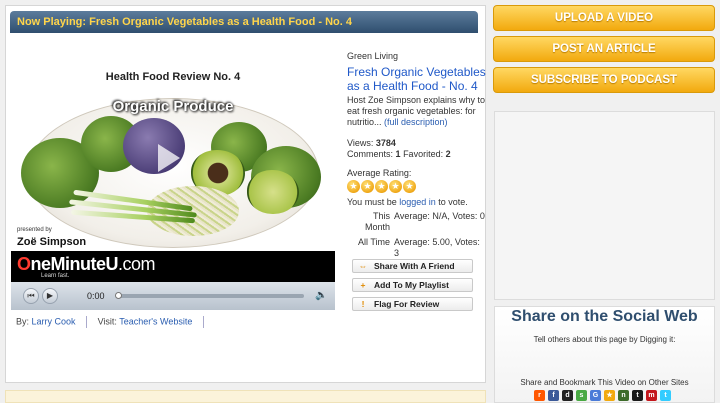 The width and height of the screenshot is (720, 403). I want to click on login-note-suffix: to vote., so click(453, 202).